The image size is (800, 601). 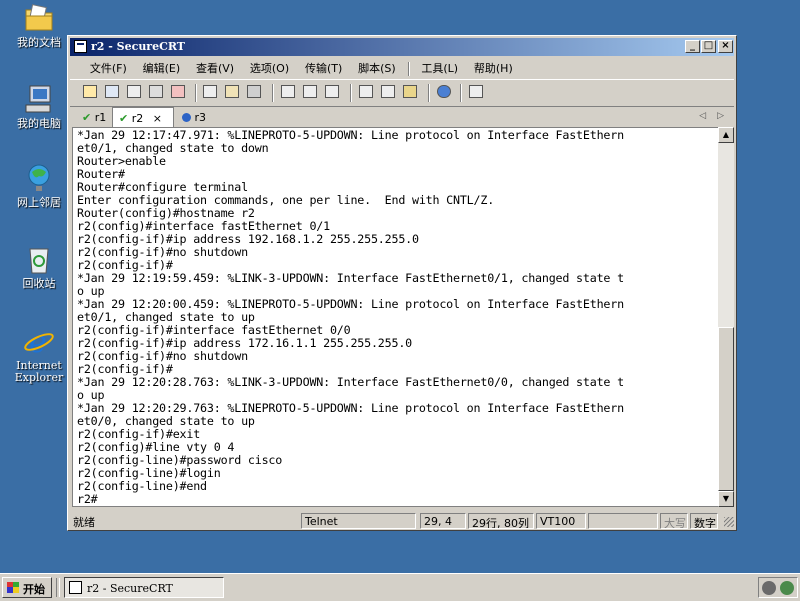 I want to click on info-icon, so click(x=186, y=117).